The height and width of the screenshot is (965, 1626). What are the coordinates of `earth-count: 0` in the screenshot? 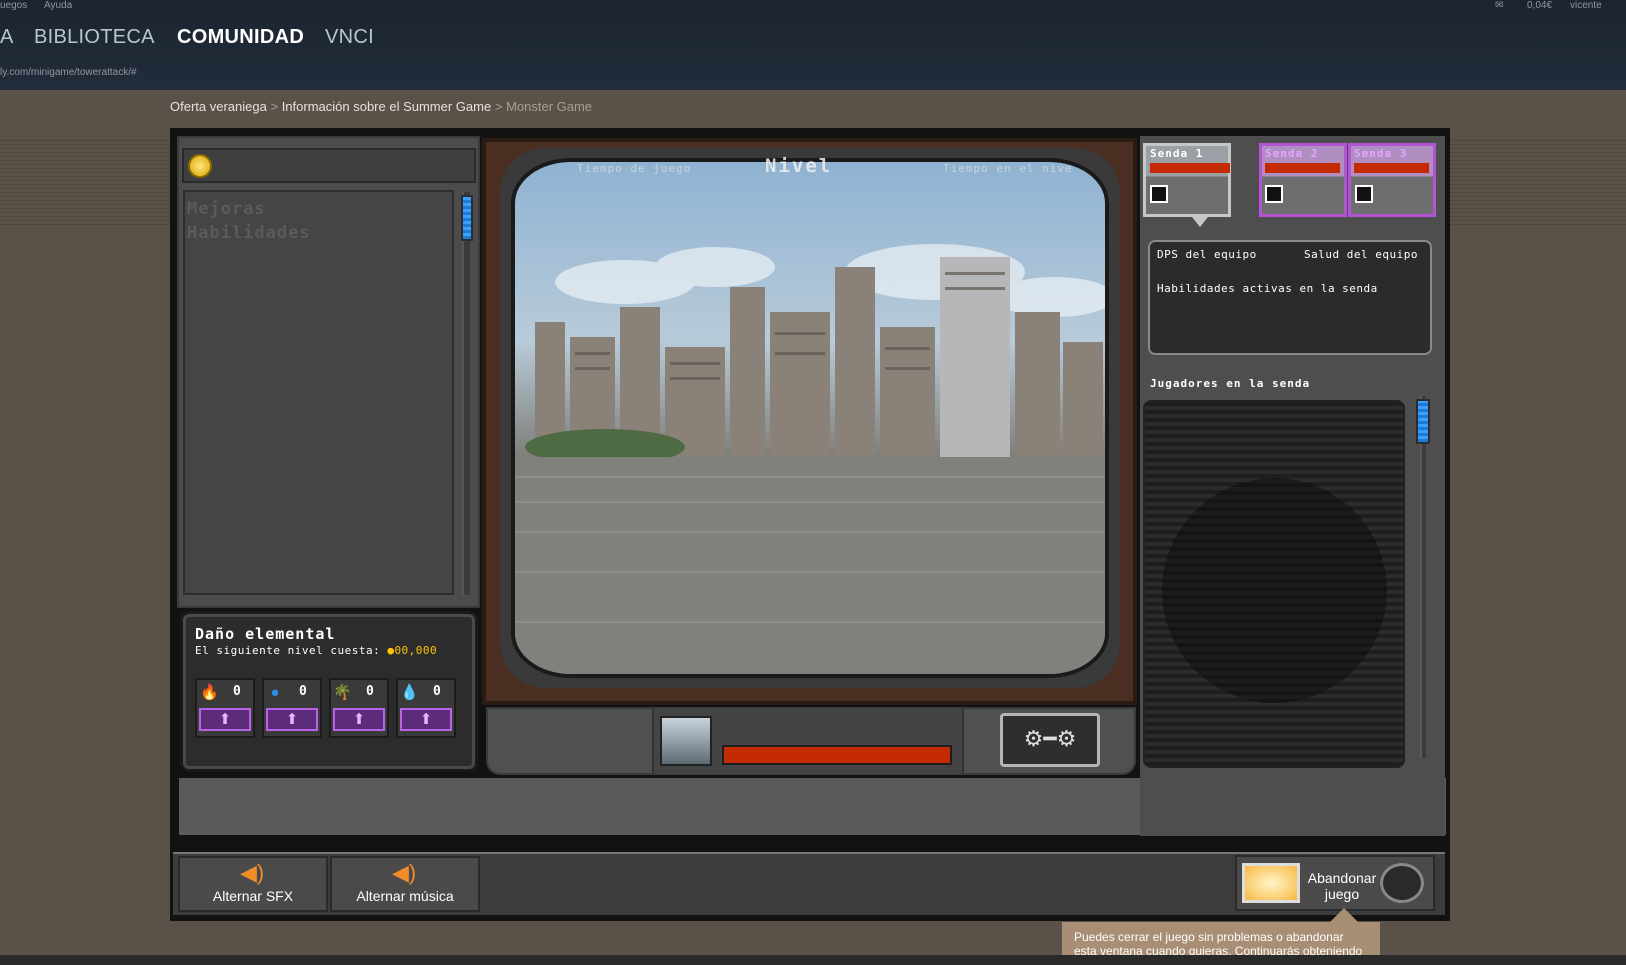 It's located at (370, 691).